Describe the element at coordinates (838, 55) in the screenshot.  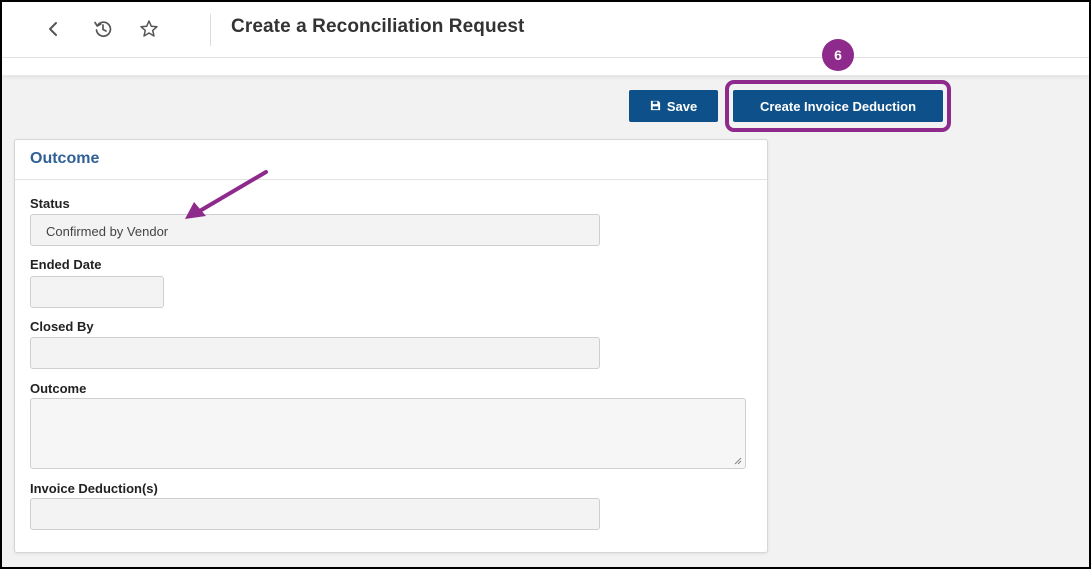
I see `step-badge: 6` at that location.